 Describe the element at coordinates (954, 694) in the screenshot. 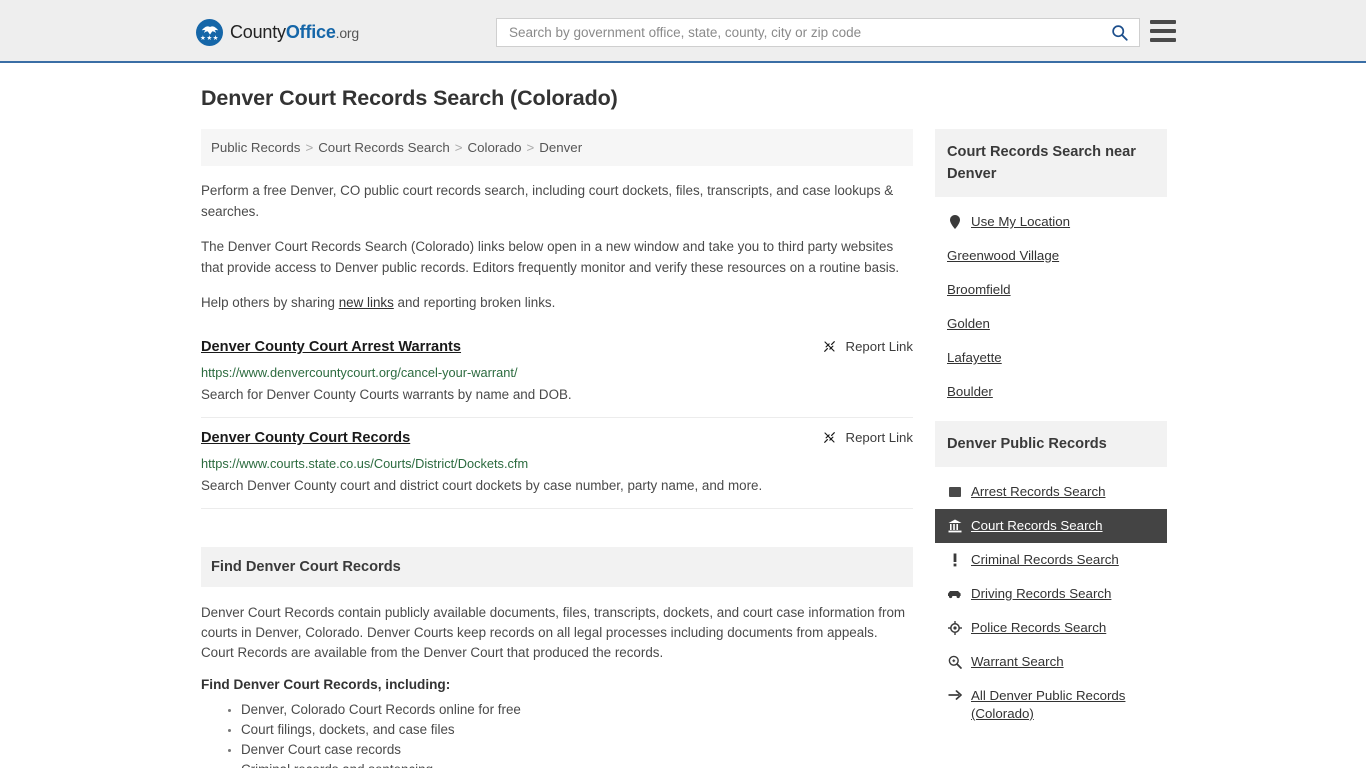

I see `arrow-right-icon` at that location.